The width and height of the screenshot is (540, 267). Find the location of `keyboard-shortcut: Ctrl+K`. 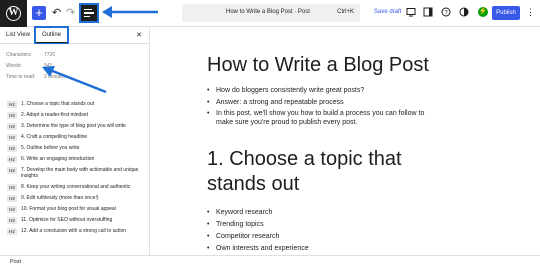

keyboard-shortcut: Ctrl+K is located at coordinates (345, 12).